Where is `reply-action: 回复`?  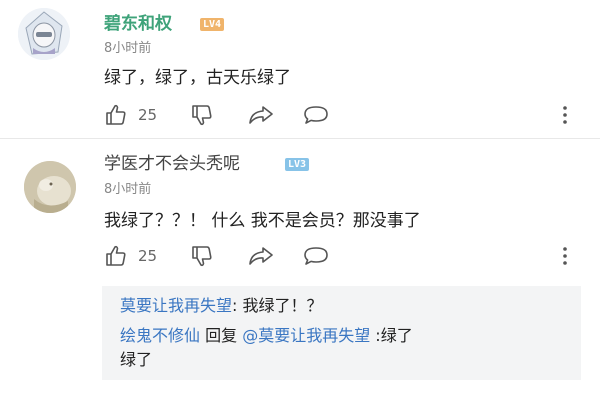
reply-action: 回复 is located at coordinates (221, 335).